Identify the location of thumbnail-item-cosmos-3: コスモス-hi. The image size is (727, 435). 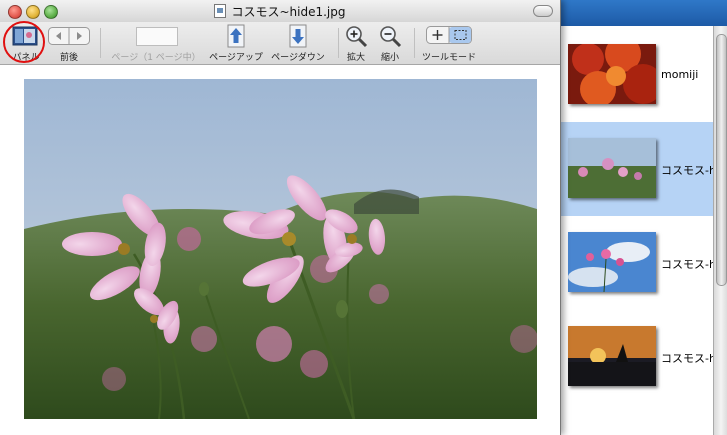
(637, 357).